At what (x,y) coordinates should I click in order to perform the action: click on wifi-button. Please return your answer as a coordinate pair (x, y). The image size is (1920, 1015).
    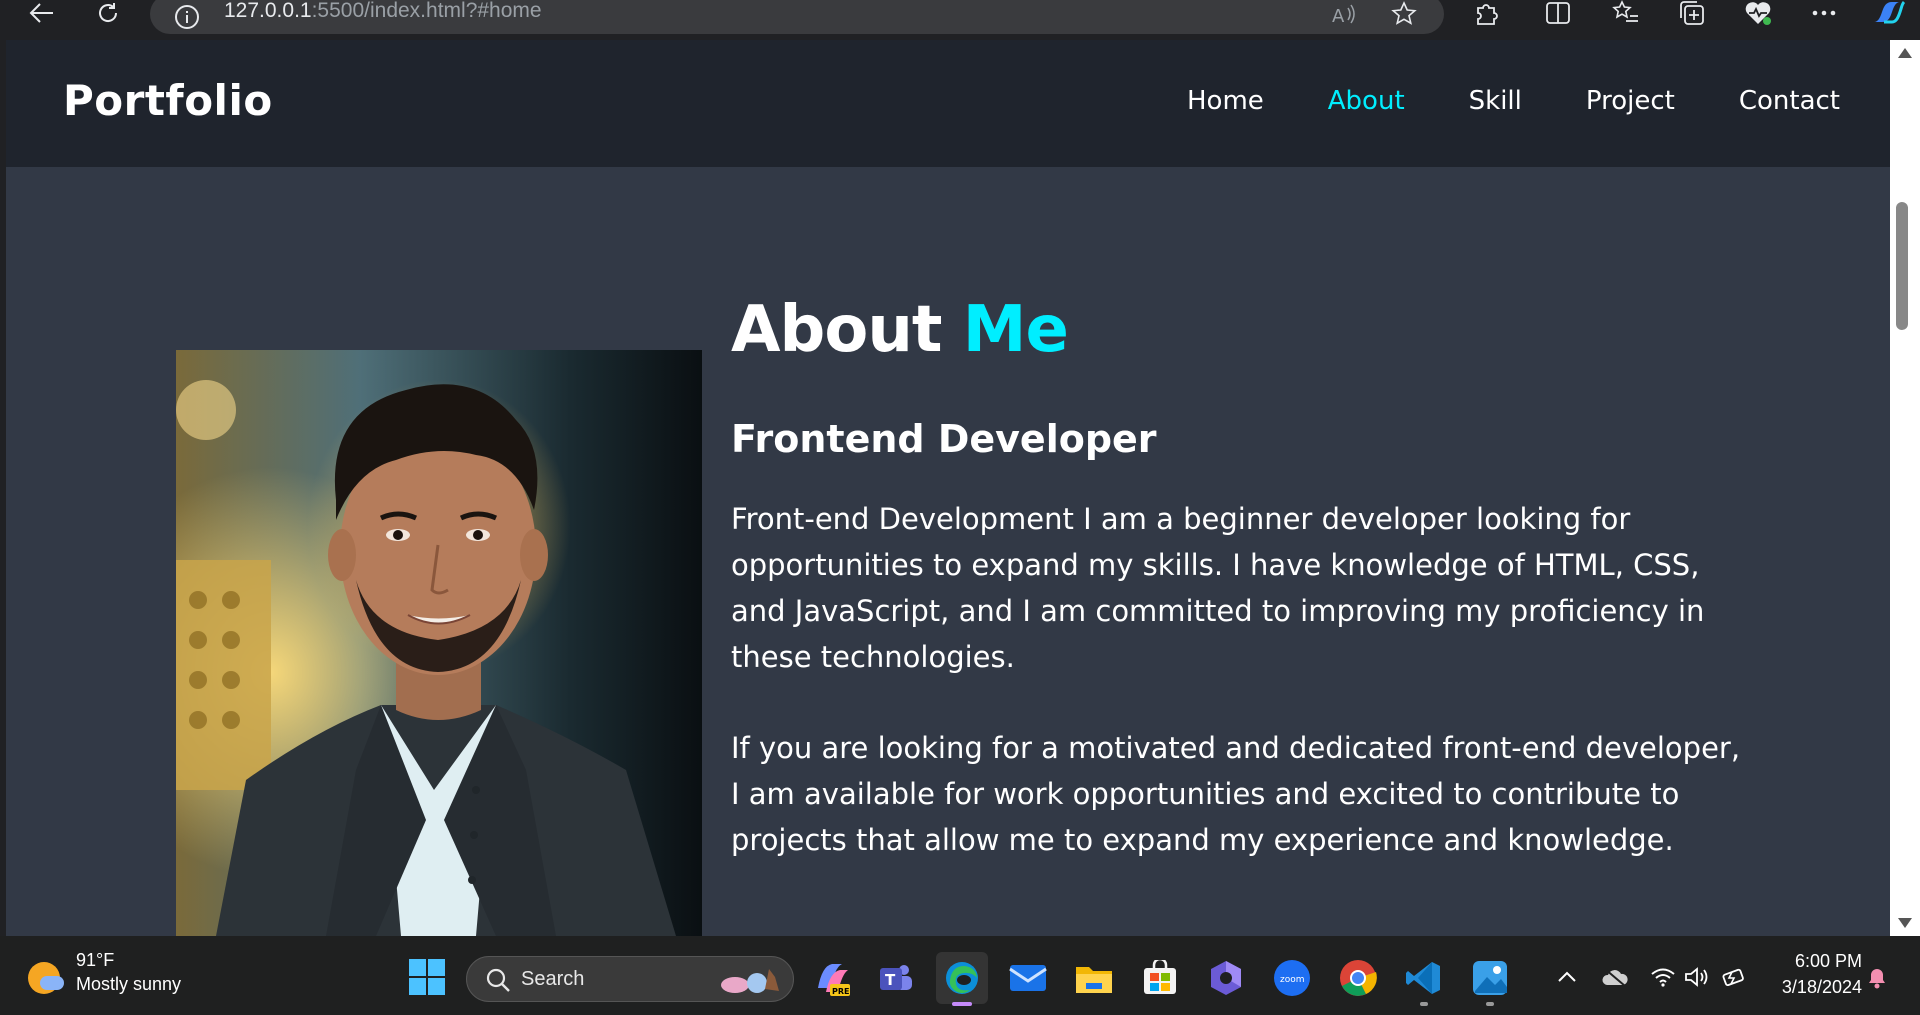
    Looking at the image, I should click on (1663, 977).